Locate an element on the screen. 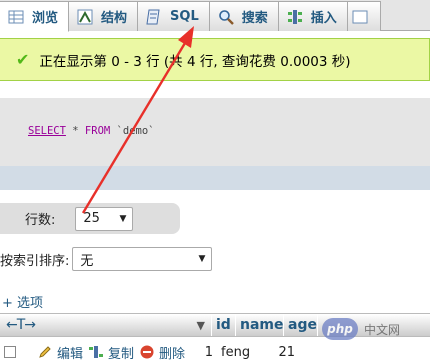 The height and width of the screenshot is (362, 430). tab-bar: 浏览 结构 SQL 搜索 插入 is located at coordinates (215, 16).